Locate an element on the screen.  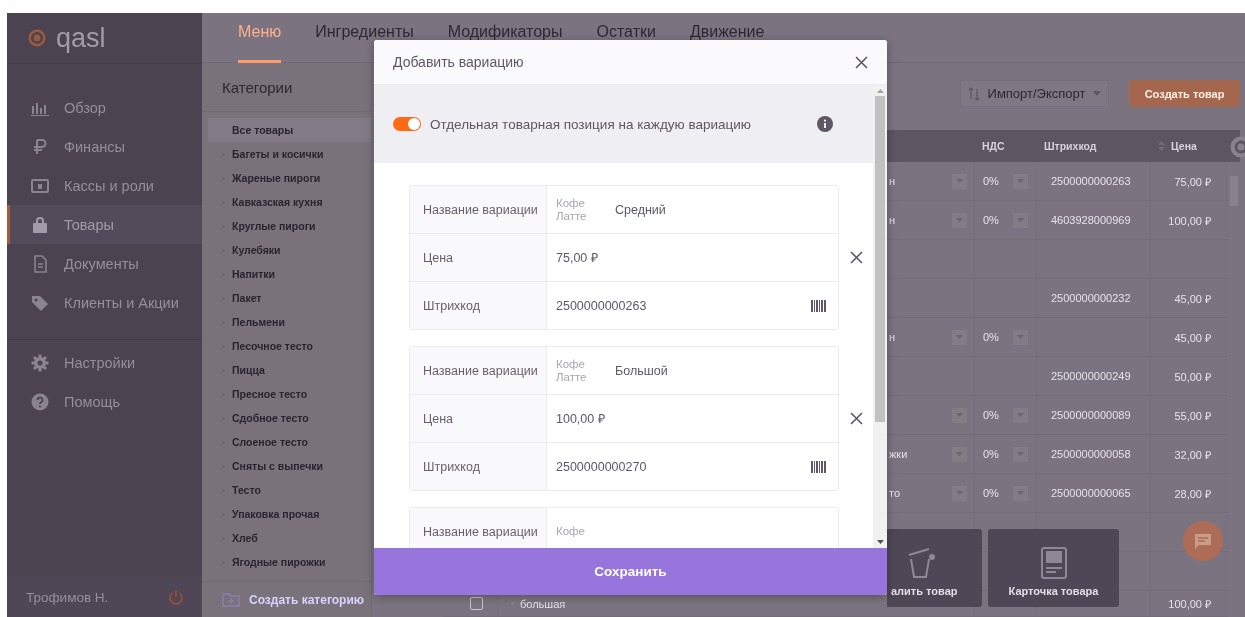
table-cell-text: 100,00 ₽ is located at coordinates (1189, 604).